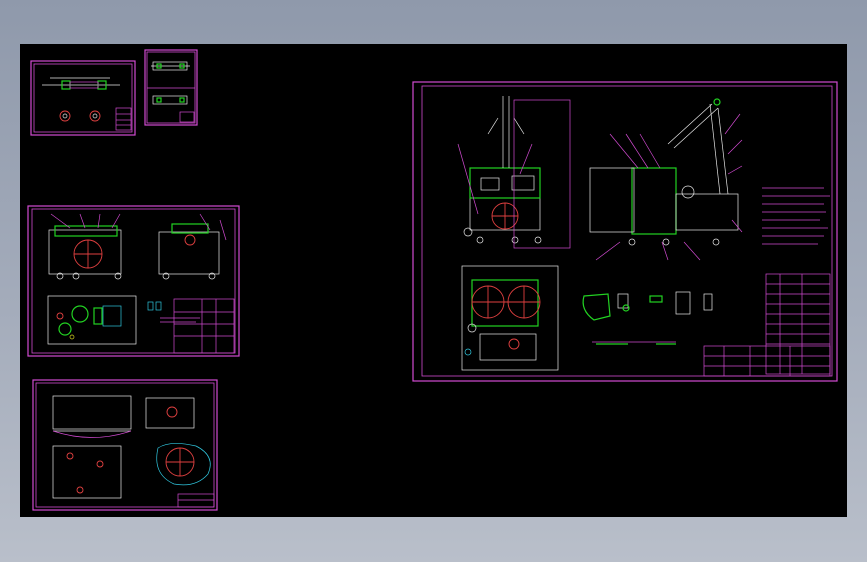  What do you see at coordinates (83, 98) in the screenshot?
I see `sheet-shaft-drawing` at bounding box center [83, 98].